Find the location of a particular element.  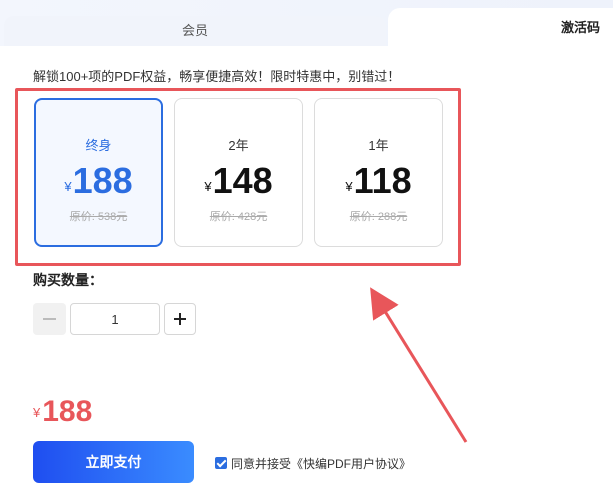

quantity-increase-button is located at coordinates (180, 319).